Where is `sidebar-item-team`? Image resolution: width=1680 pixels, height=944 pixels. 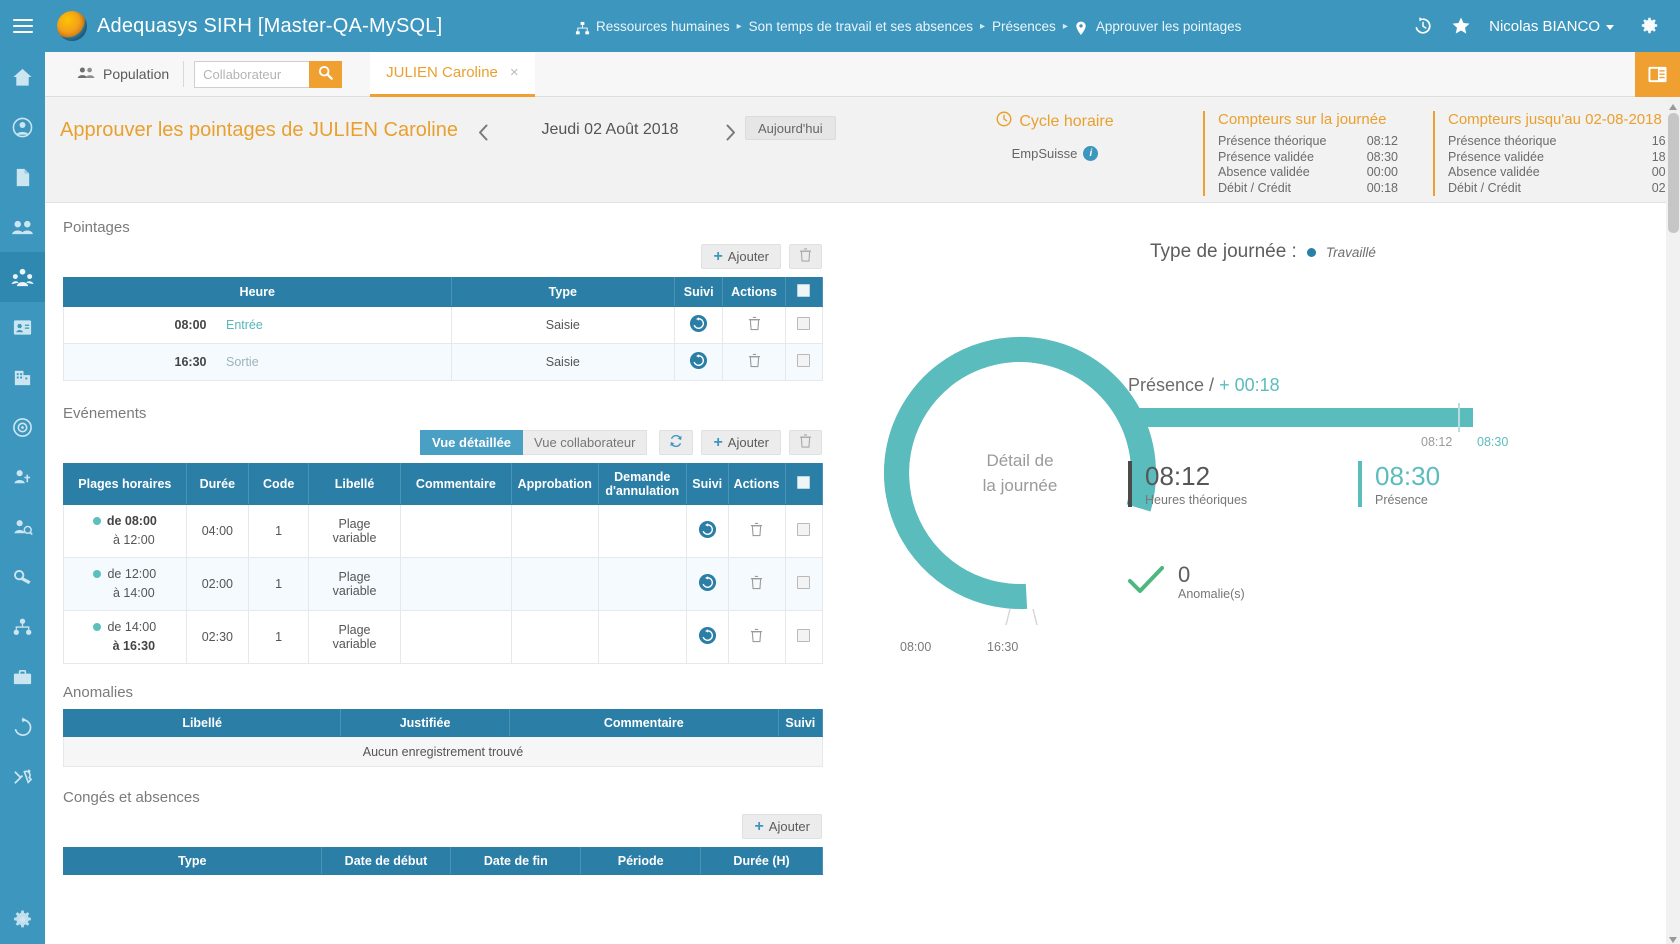
sidebar-item-team is located at coordinates (22, 227).